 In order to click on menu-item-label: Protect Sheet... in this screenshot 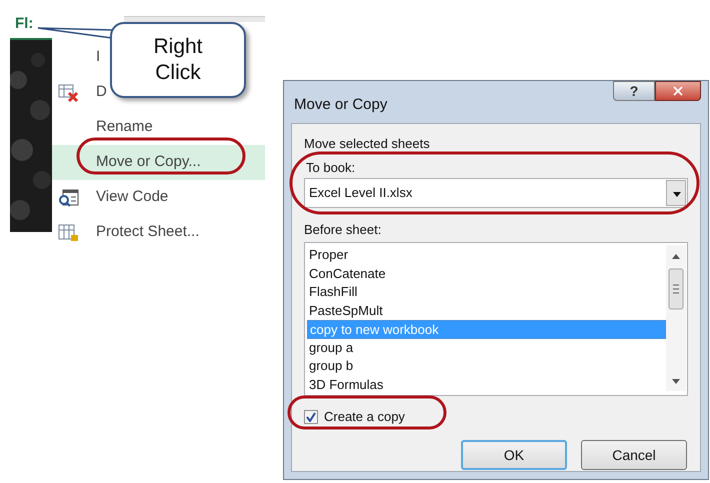, I will do `click(148, 232)`.